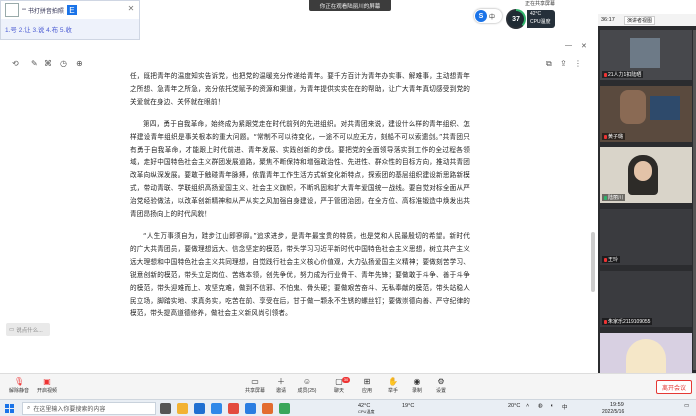  What do you see at coordinates (643, 171) in the screenshot?
I see `face` at bounding box center [643, 171].